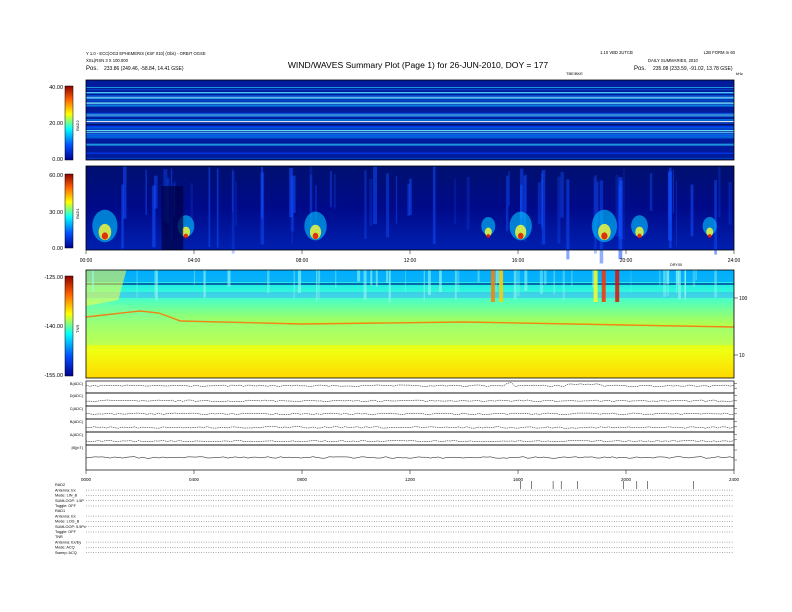 The height and width of the screenshot is (612, 792). Describe the element at coordinates (410, 324) in the screenshot. I see `tnr-spectrogram` at that location.